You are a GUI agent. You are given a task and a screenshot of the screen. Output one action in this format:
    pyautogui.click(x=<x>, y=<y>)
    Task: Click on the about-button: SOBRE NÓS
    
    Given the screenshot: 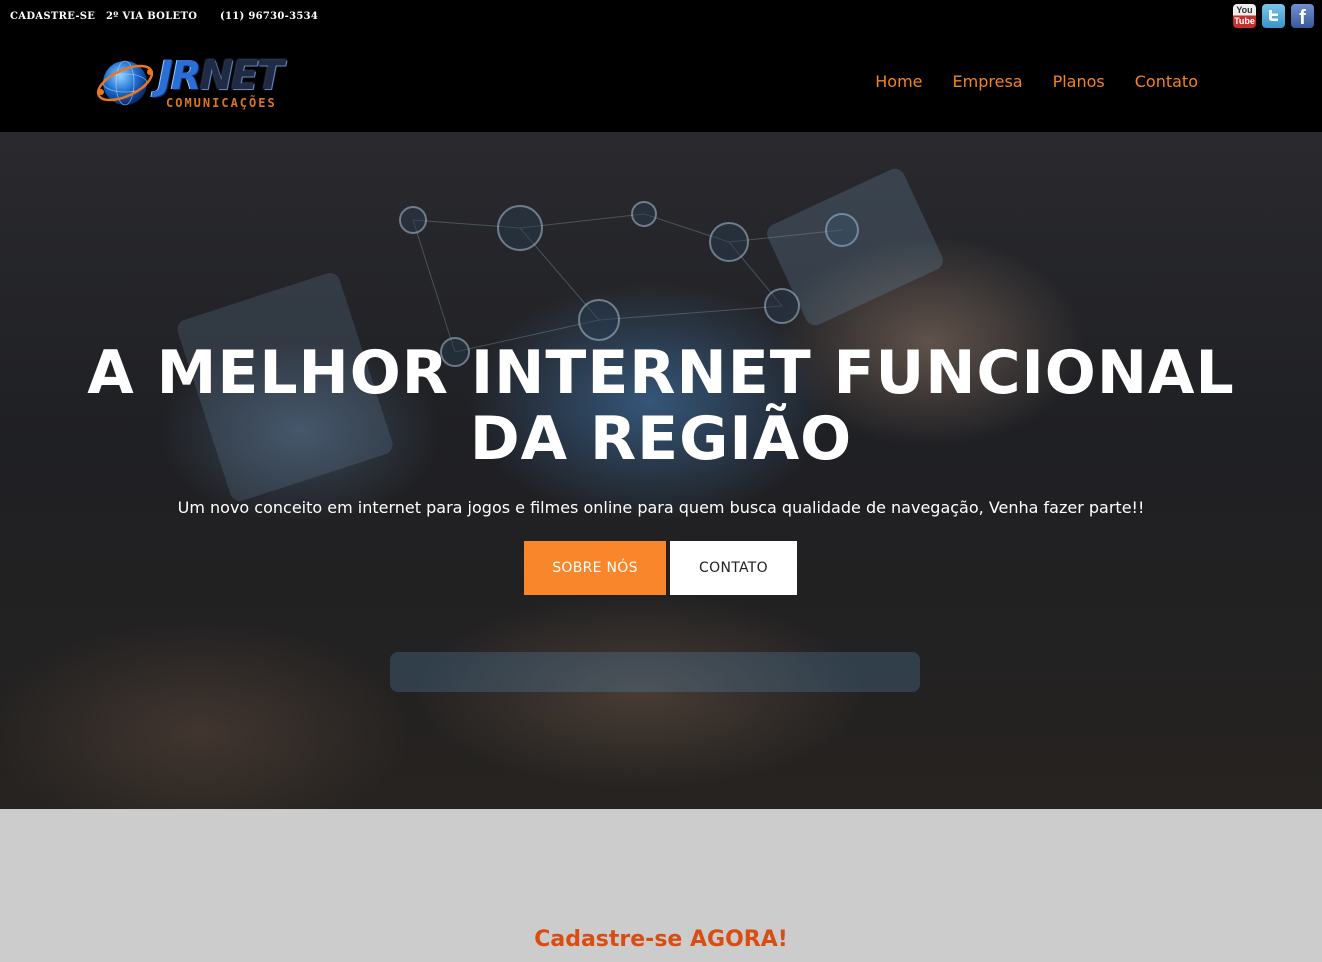 What is the action you would take?
    pyautogui.click(x=595, y=568)
    